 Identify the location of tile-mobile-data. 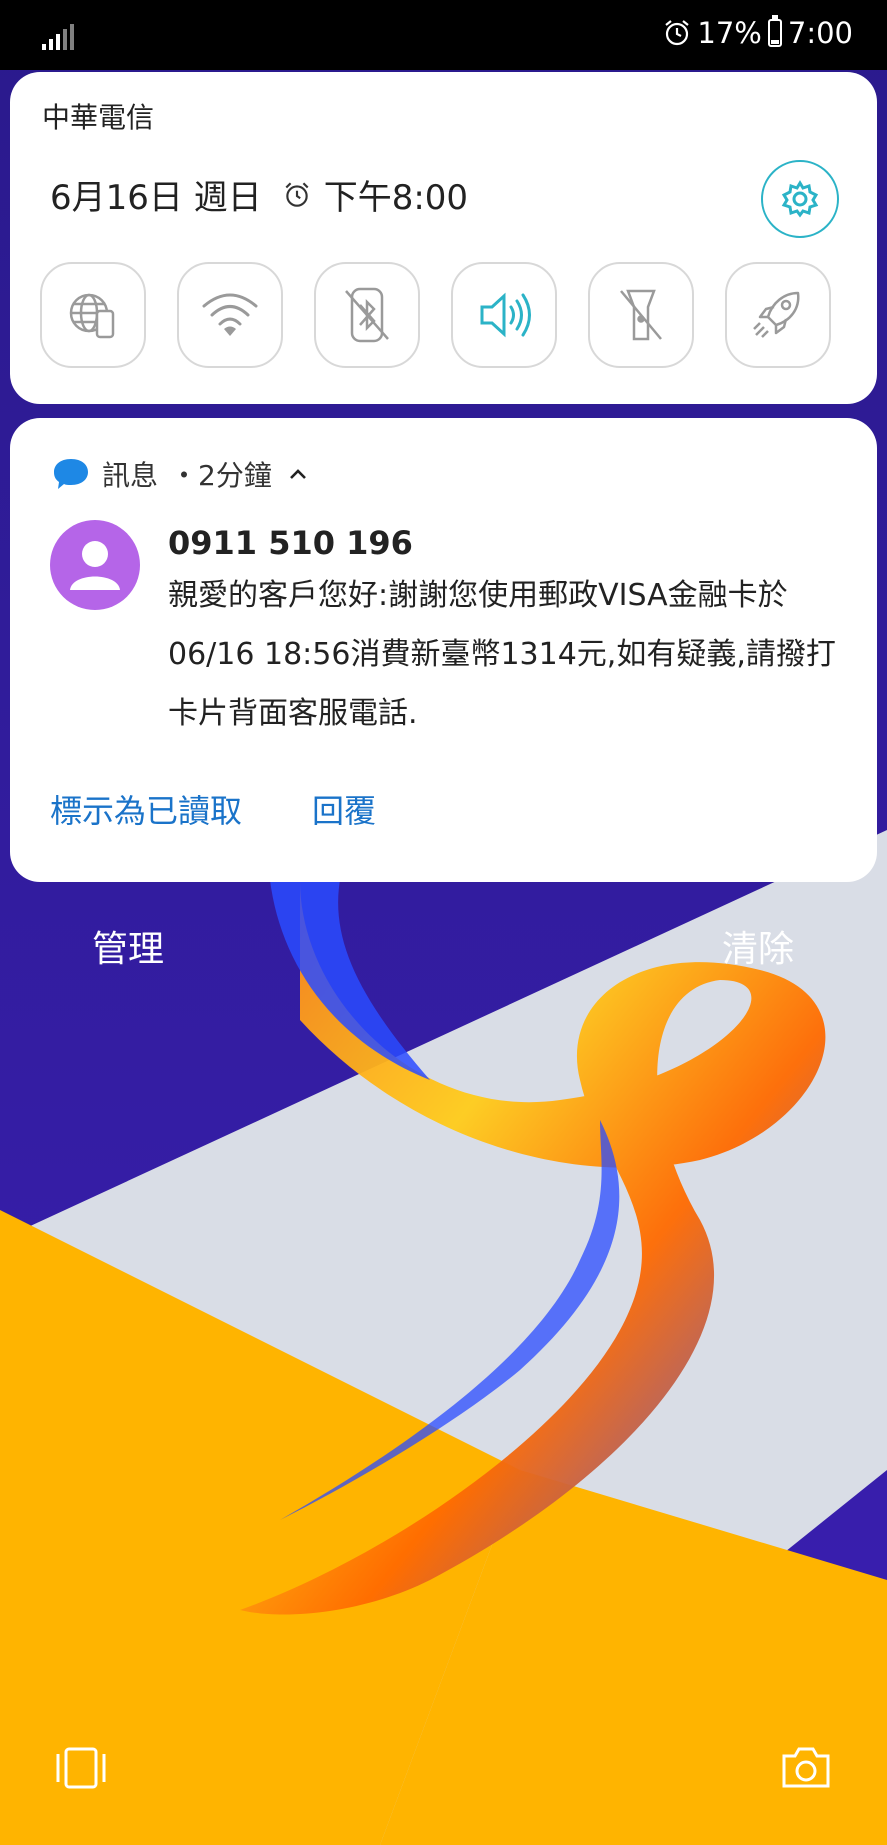
(93, 315).